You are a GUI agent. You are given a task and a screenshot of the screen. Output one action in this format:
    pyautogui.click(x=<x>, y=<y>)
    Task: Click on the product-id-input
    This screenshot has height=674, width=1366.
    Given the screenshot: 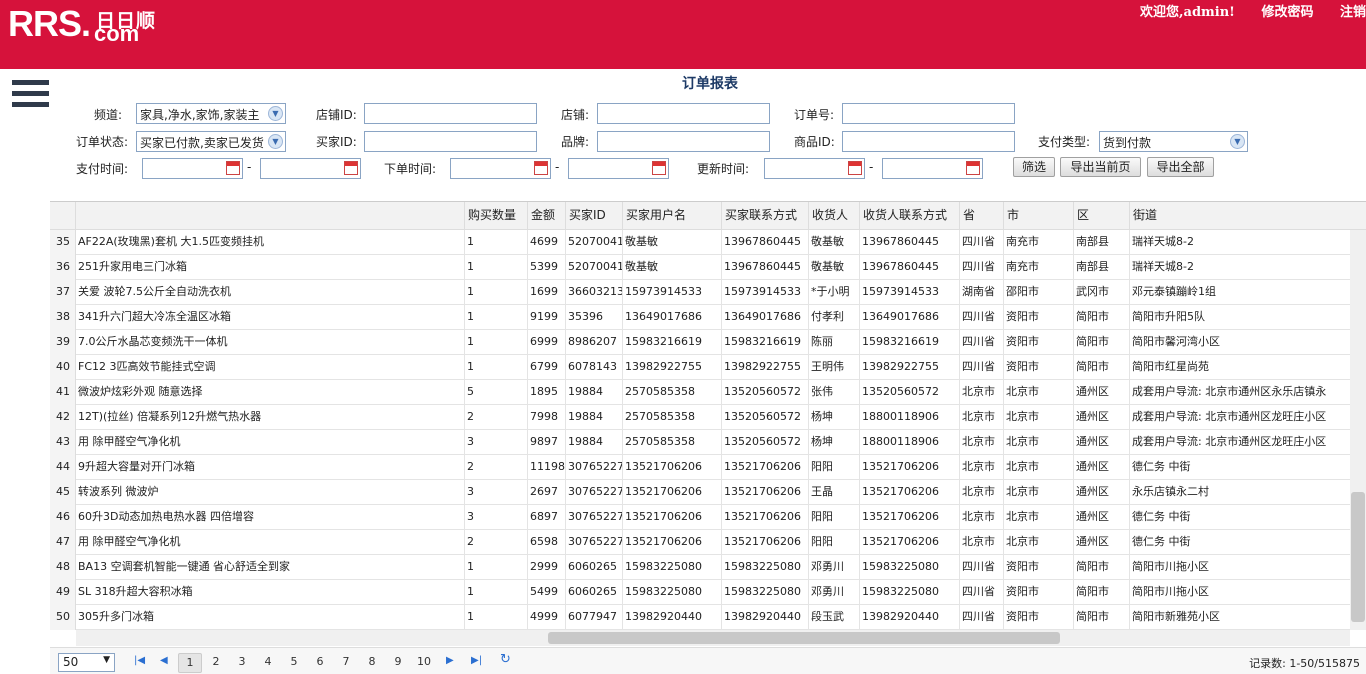 What is the action you would take?
    pyautogui.click(x=928, y=141)
    